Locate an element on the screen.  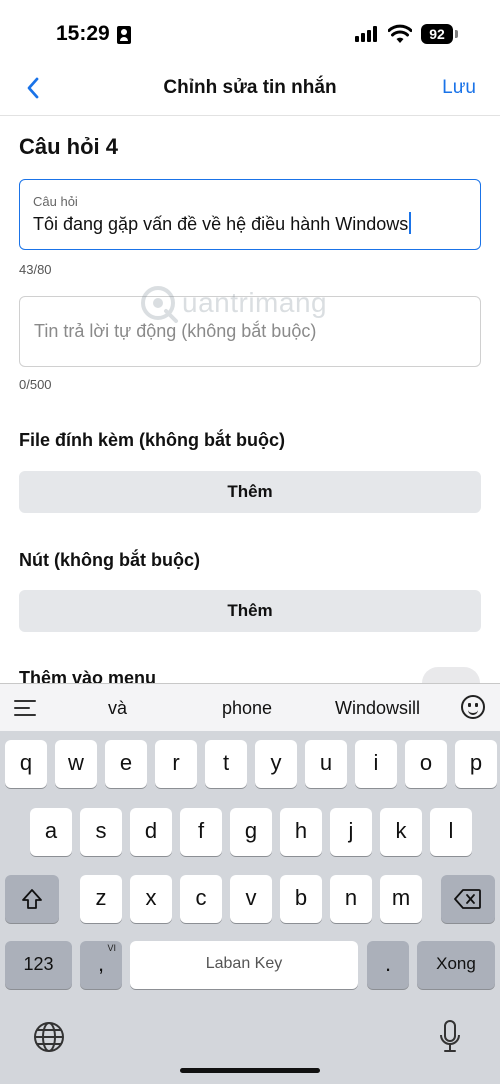
key-p: p is located at coordinates (476, 764).